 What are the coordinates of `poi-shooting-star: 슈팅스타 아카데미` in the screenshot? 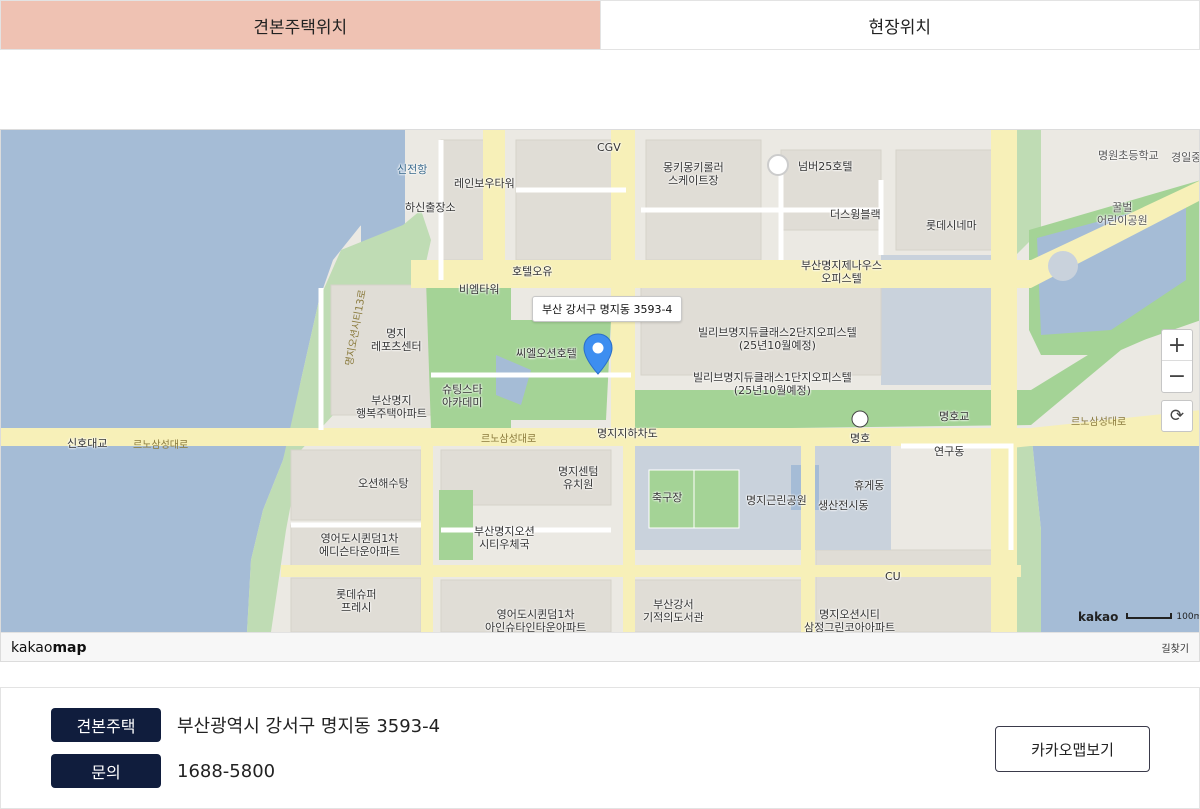 It's located at (462, 396).